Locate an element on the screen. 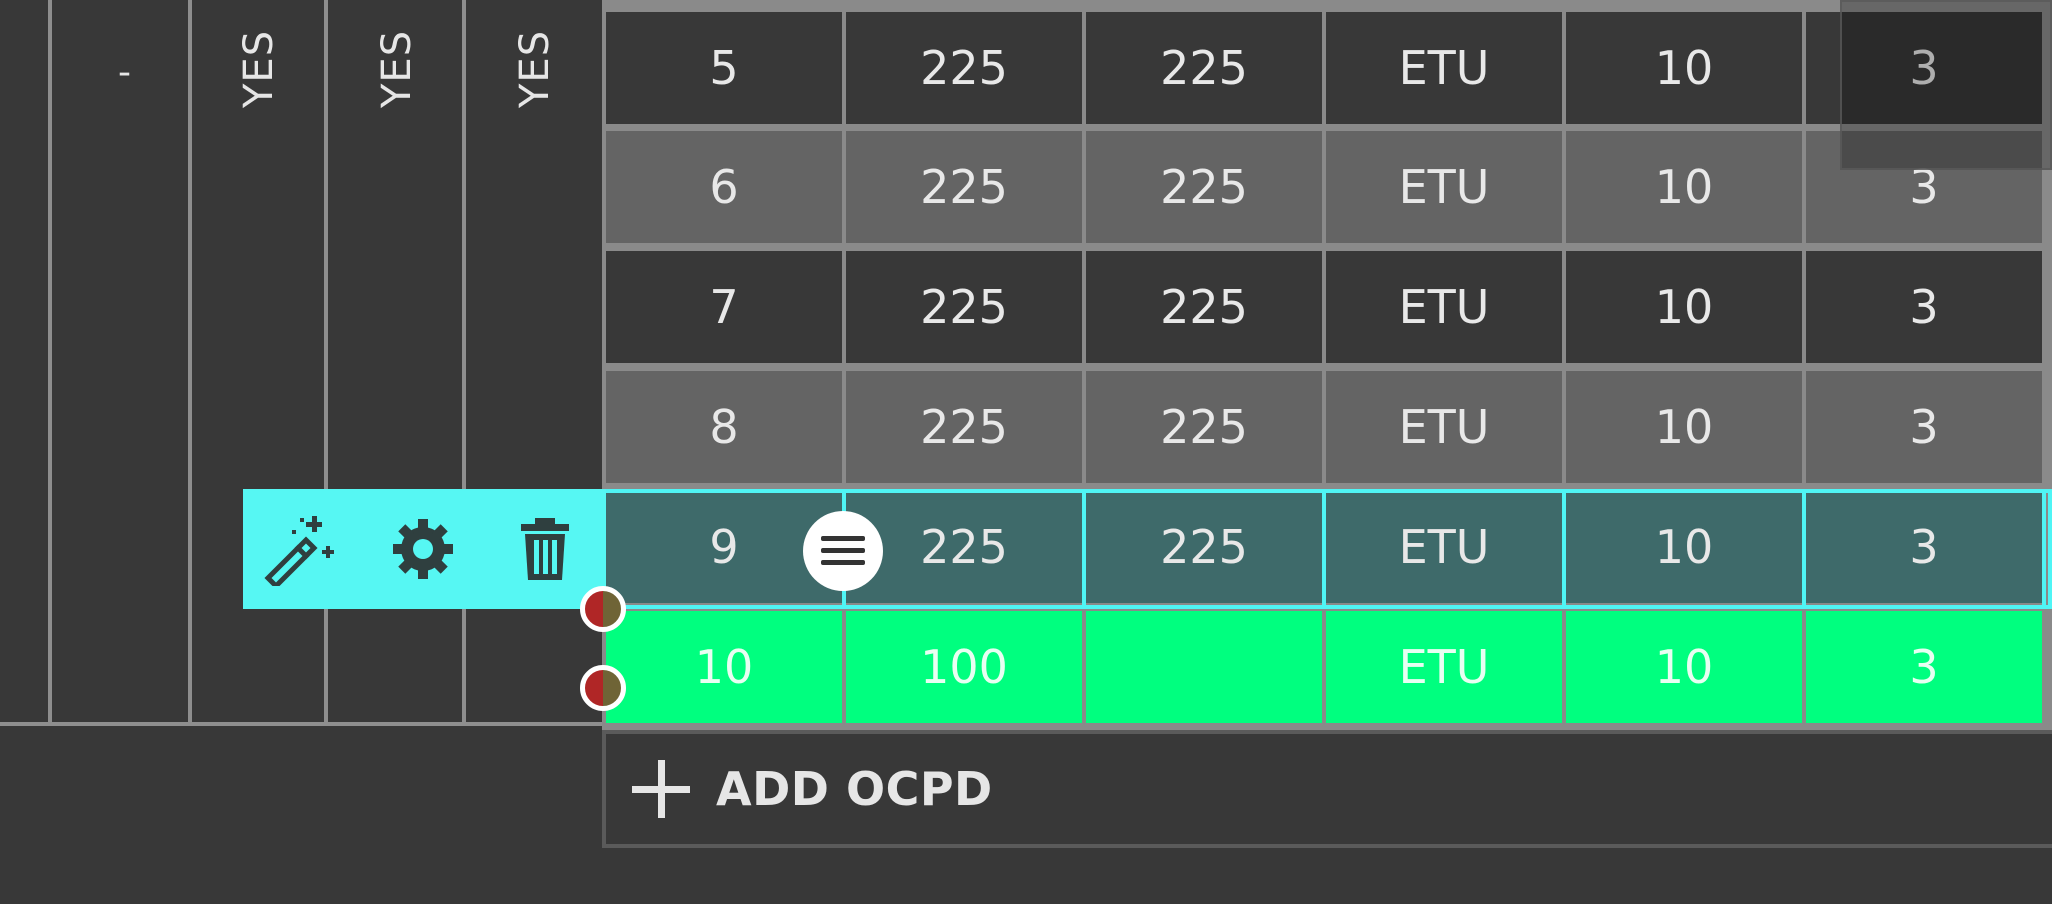  settings-button is located at coordinates (423, 549).